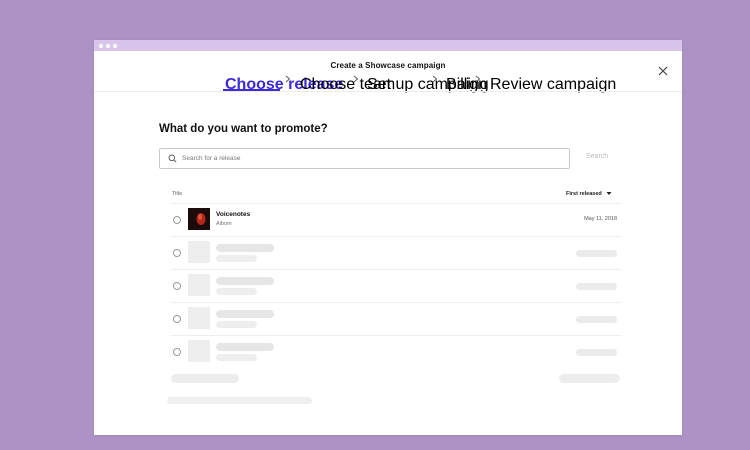 Image resolution: width=750 pixels, height=450 pixels. I want to click on search-box, so click(364, 158).